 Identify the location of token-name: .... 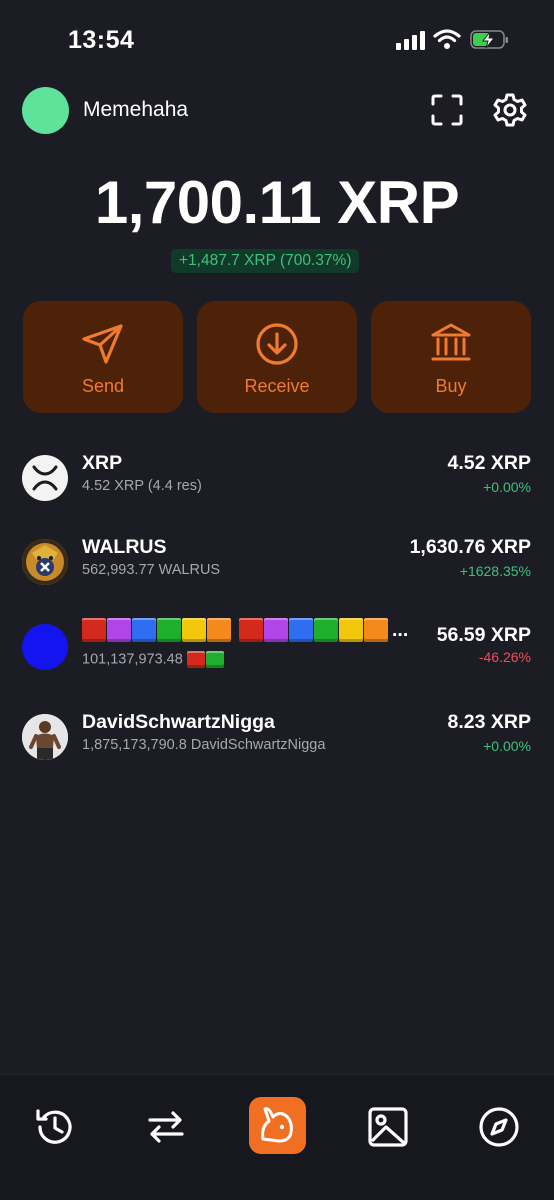
(245, 630).